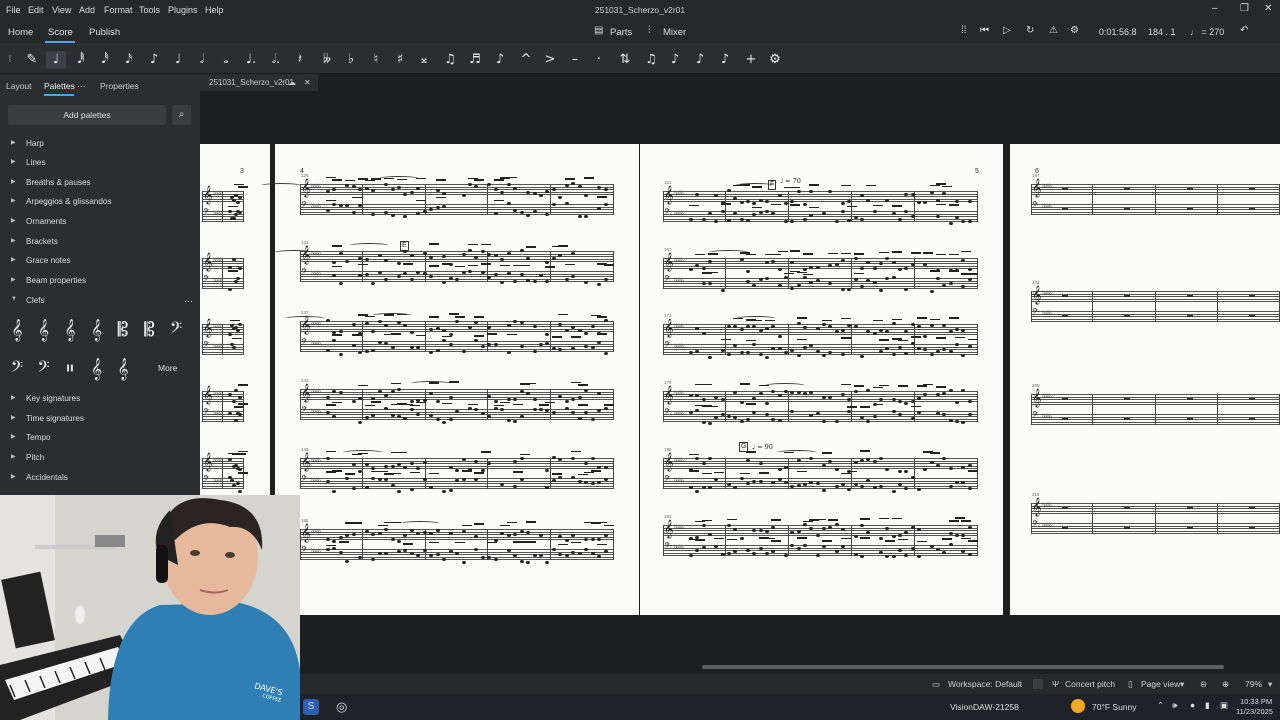  I want to click on tab-publish: Publish, so click(104, 32).